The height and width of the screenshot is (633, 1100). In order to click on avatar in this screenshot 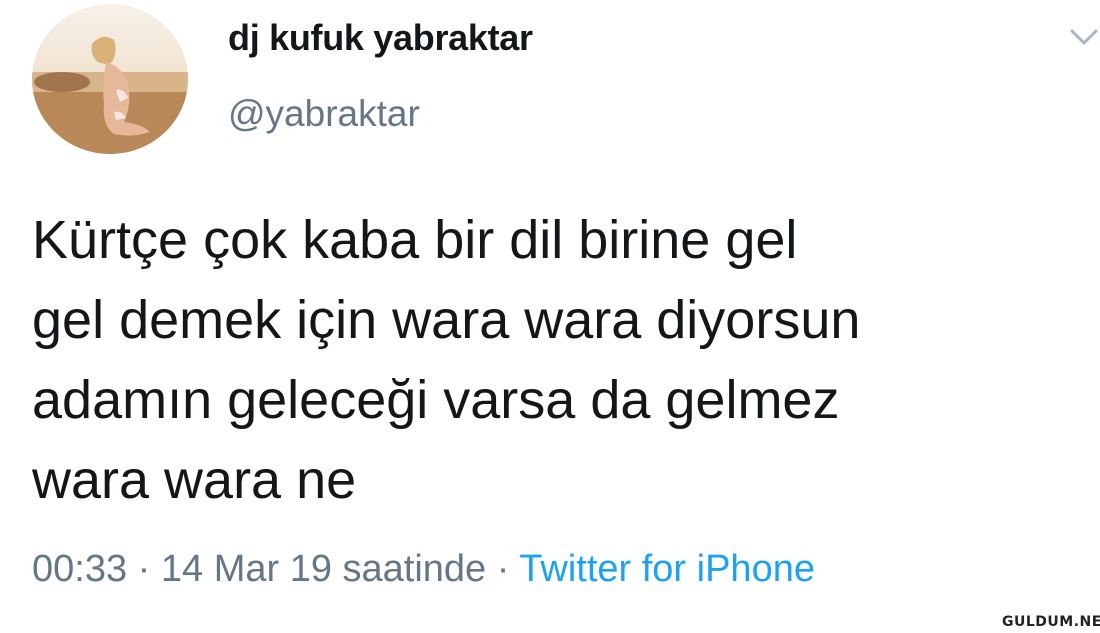, I will do `click(110, 79)`.